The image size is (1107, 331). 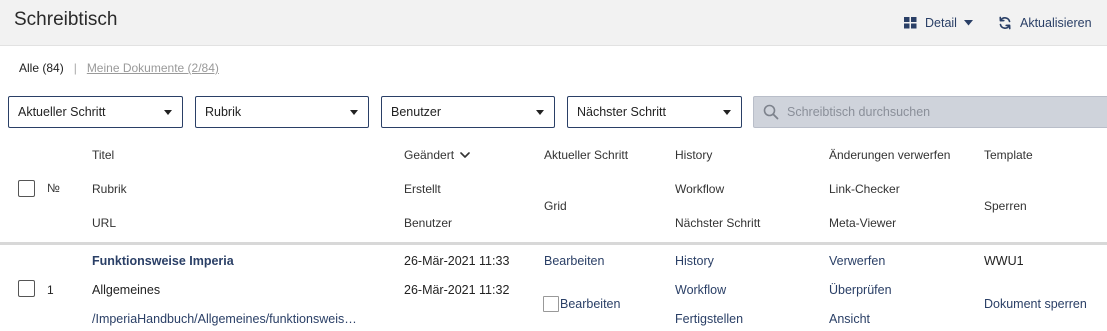 I want to click on column-header-grid: Grid, so click(x=555, y=206).